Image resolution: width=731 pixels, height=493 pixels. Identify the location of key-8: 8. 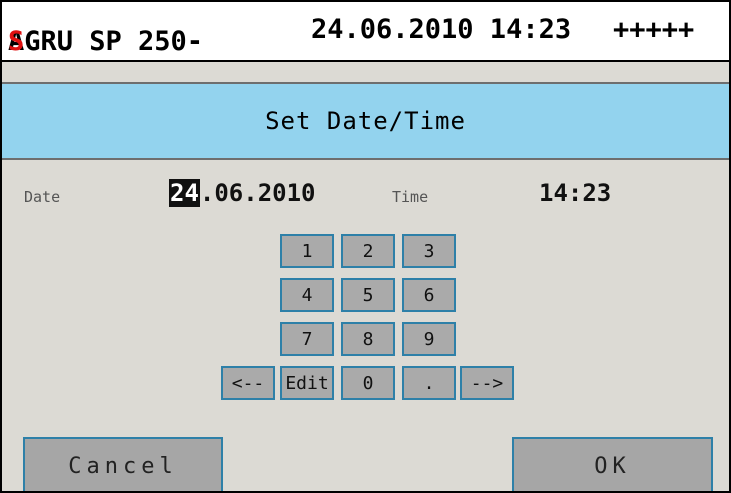
(368, 339).